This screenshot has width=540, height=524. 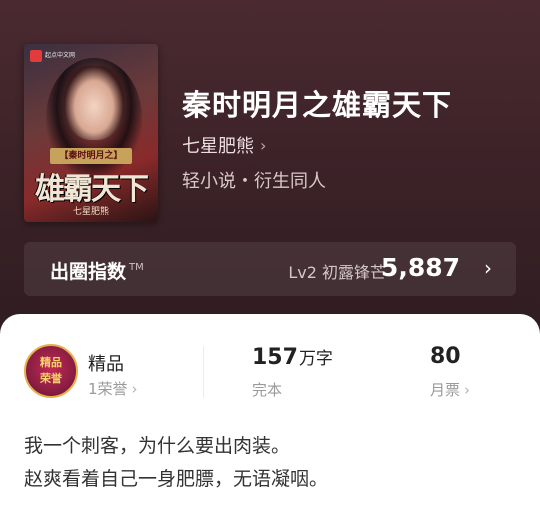 I want to click on cover-subtitle: 【秦时明月之】, so click(x=91, y=156).